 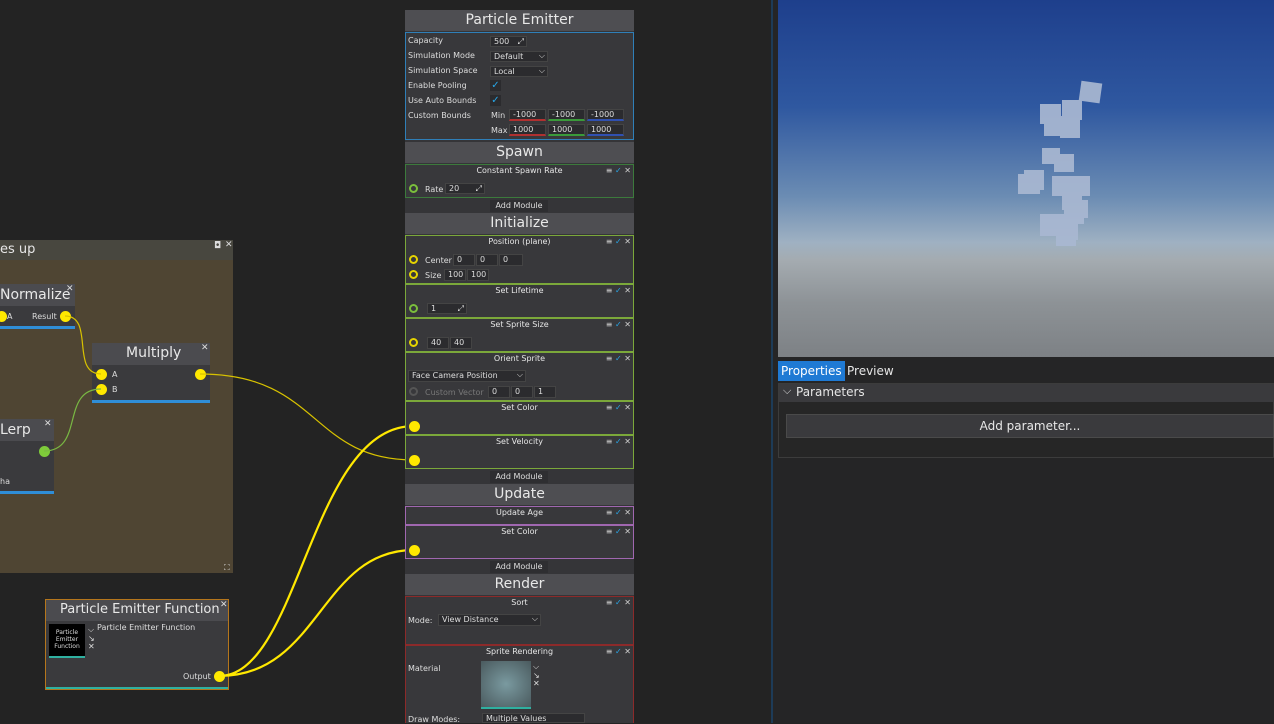 What do you see at coordinates (67, 641) in the screenshot?
I see `function-thumbnail: Particle Emitter Function` at bounding box center [67, 641].